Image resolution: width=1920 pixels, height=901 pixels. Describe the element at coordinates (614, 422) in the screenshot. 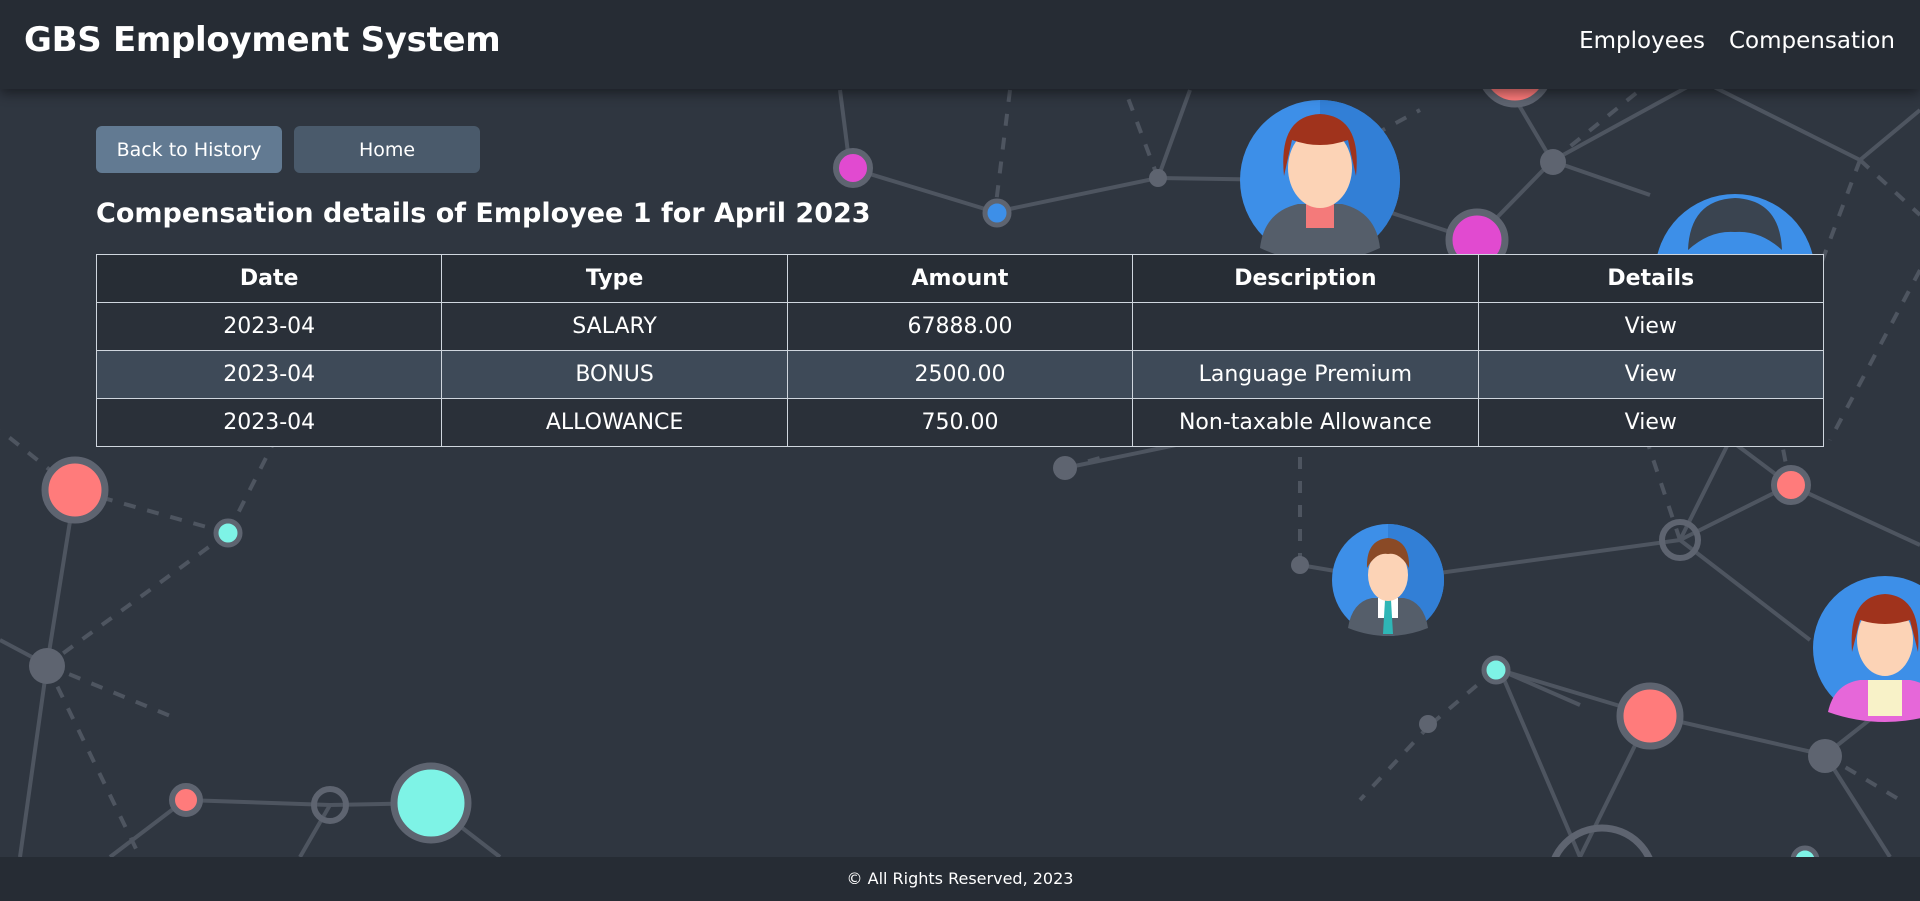

I see `cell-type: ALLOWANCE` at that location.